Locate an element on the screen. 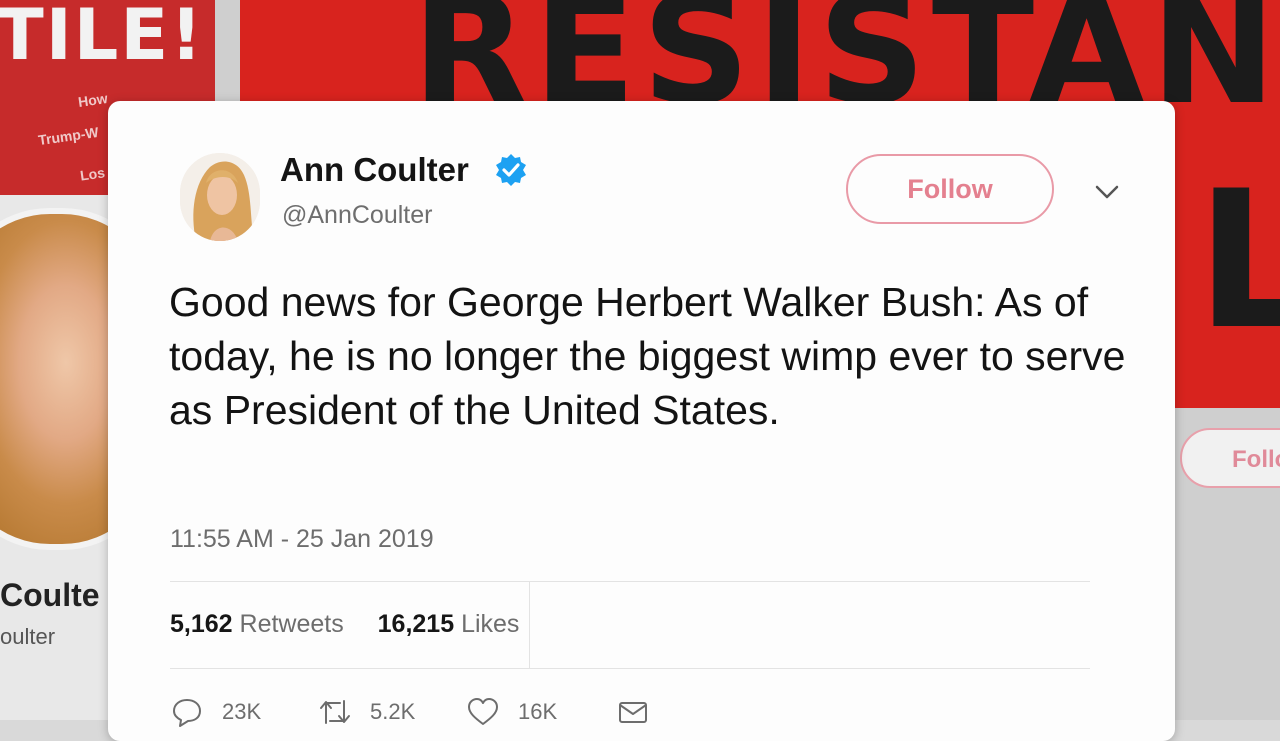 This screenshot has width=1280, height=741. like-count: 16K is located at coordinates (538, 711).